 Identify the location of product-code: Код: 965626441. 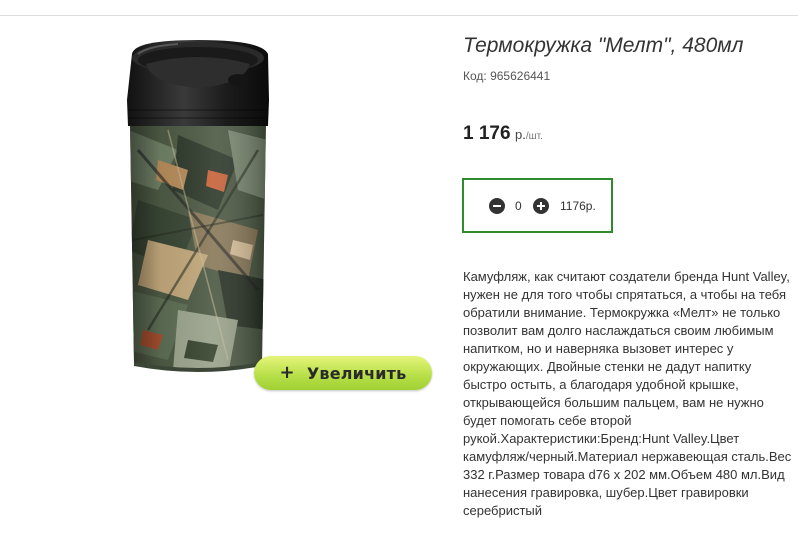
(507, 76).